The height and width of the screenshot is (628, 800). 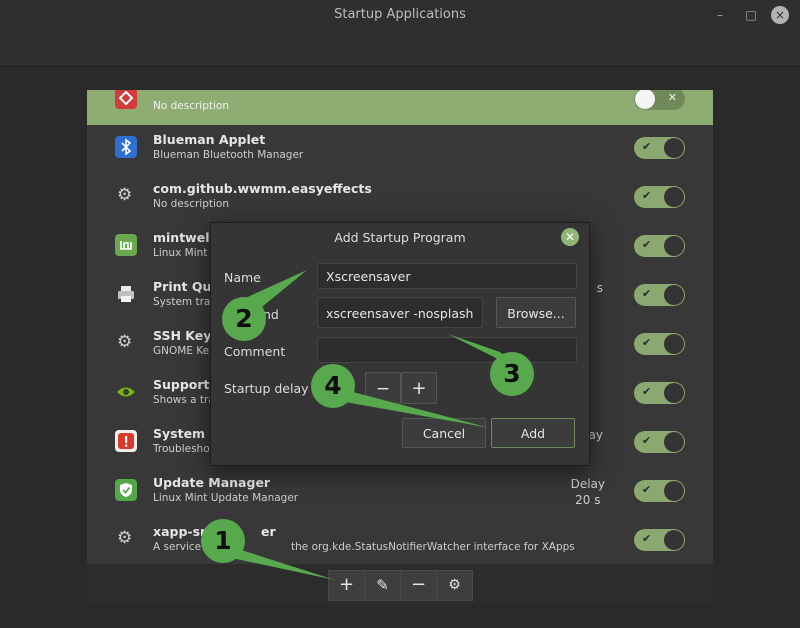 What do you see at coordinates (512, 374) in the screenshot?
I see `callout-3: 3` at bounding box center [512, 374].